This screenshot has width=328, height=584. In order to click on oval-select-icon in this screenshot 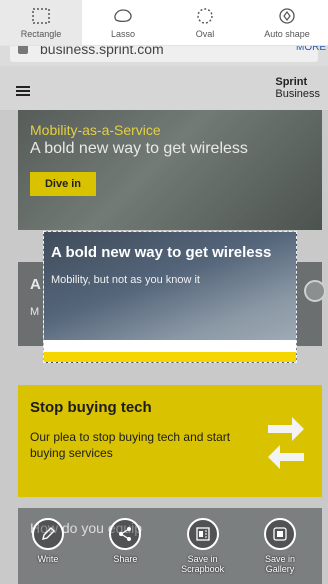, I will do `click(205, 16)`.